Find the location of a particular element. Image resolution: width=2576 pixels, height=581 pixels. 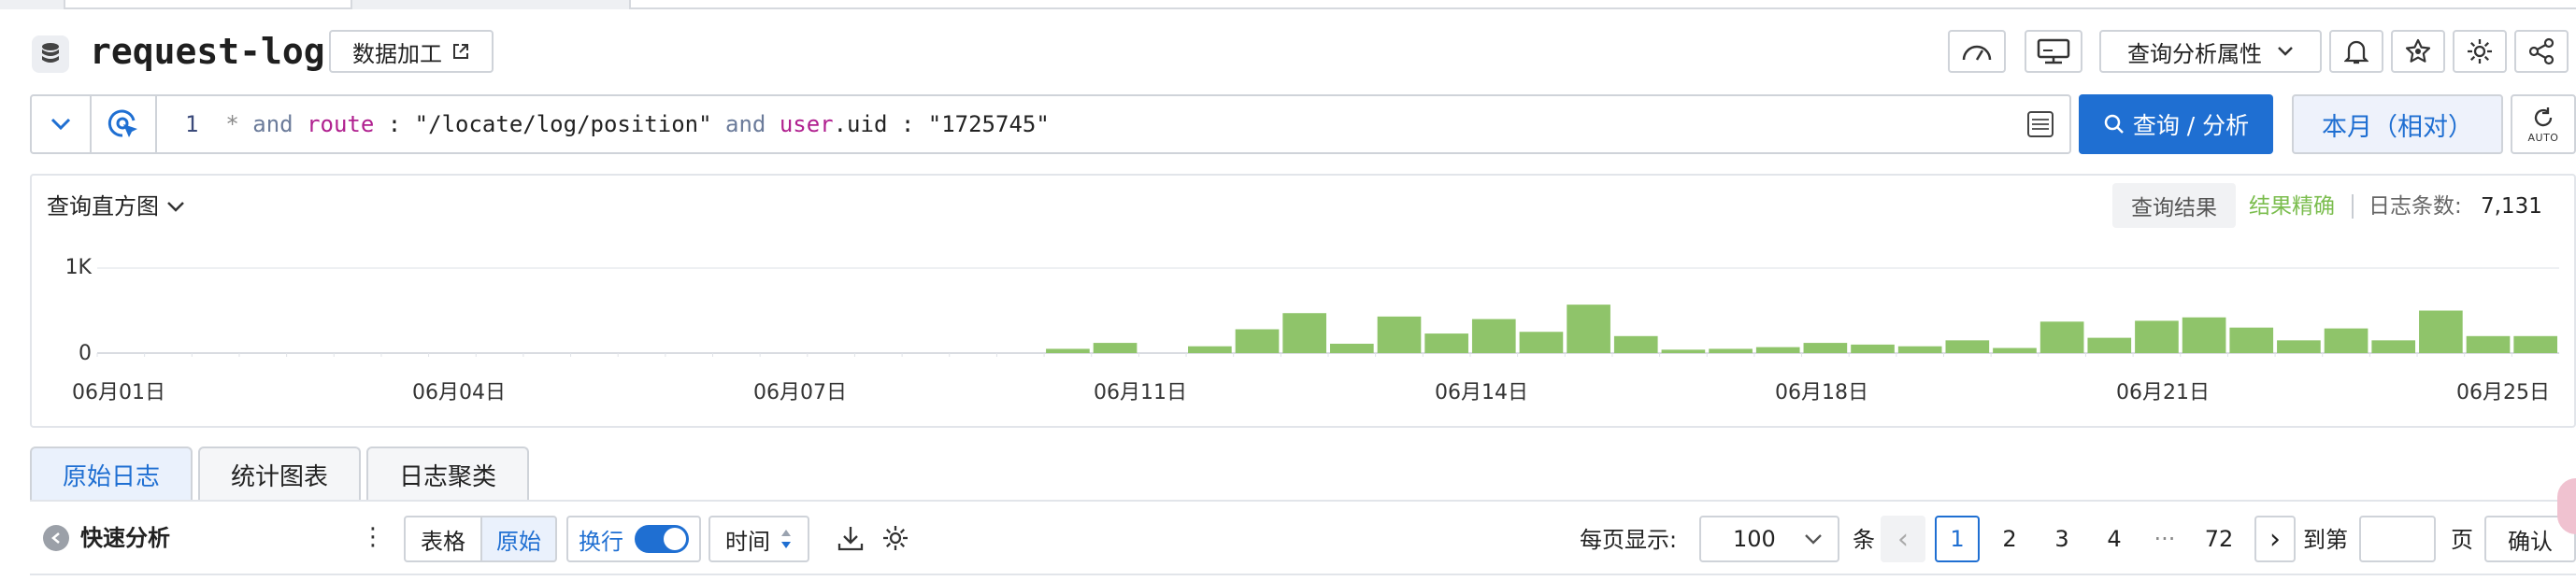

search-analyze-label: 查询 / 分析 is located at coordinates (2191, 125).